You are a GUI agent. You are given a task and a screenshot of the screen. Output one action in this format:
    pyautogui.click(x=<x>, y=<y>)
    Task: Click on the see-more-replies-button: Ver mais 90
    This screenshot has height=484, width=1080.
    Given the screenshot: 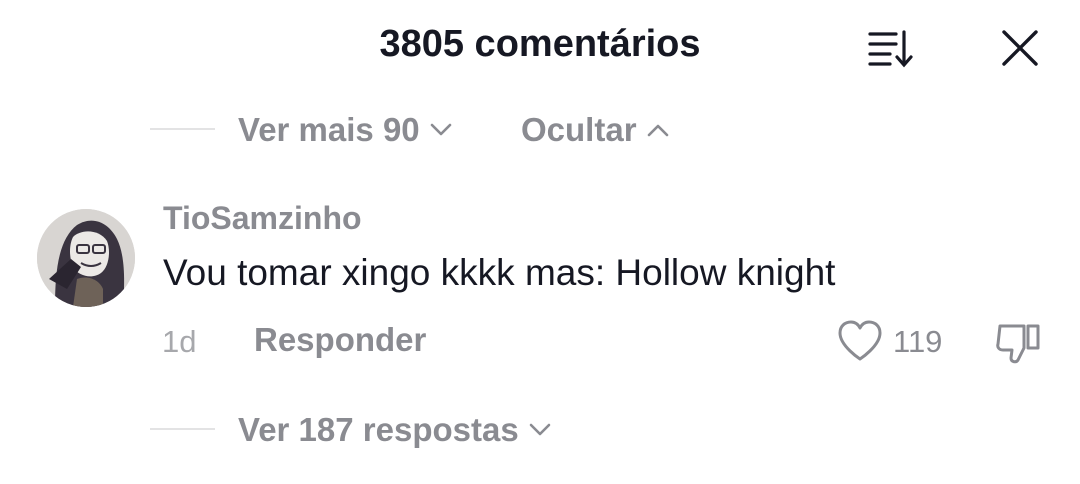 What is the action you would take?
    pyautogui.click(x=345, y=130)
    